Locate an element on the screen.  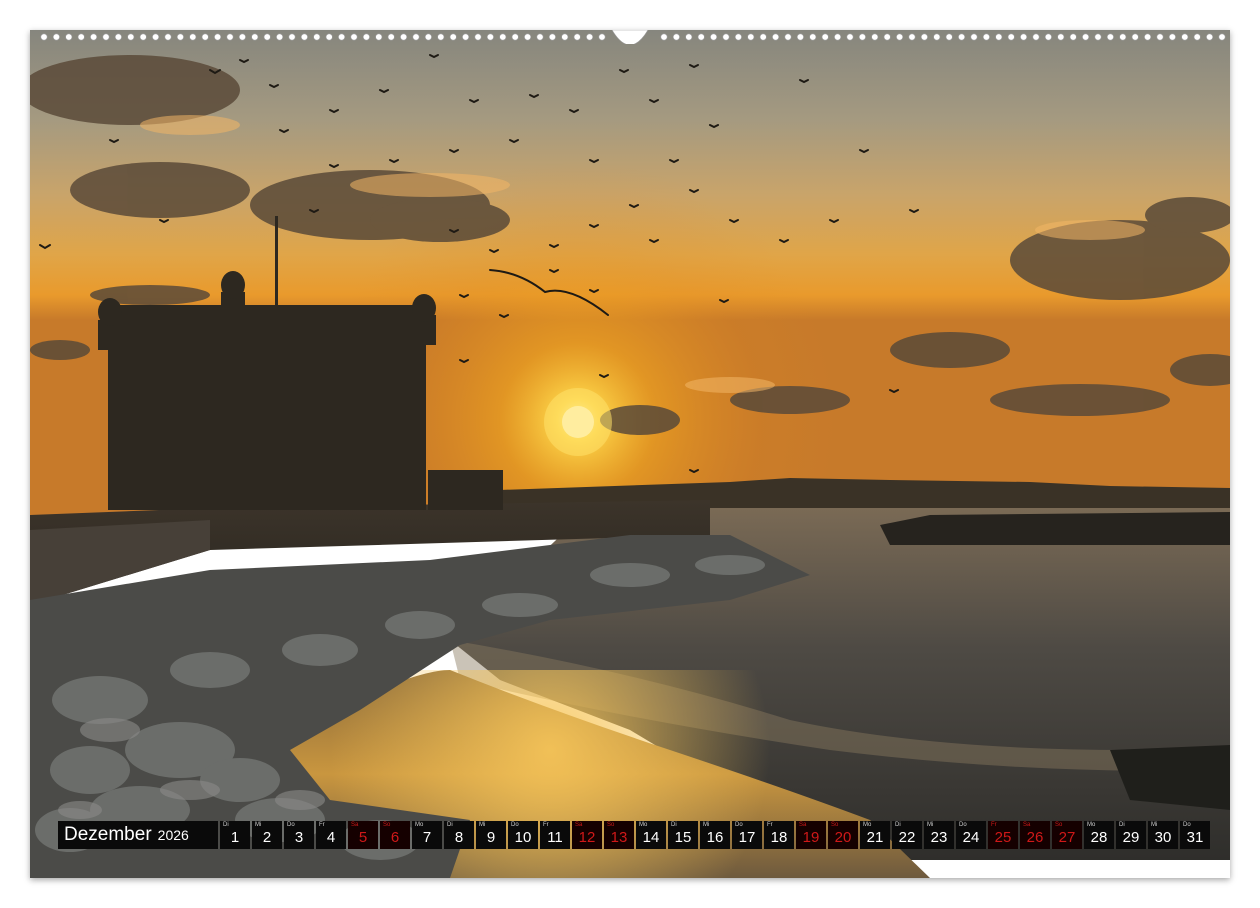
calendar-day: Sa 19 is located at coordinates (811, 835).